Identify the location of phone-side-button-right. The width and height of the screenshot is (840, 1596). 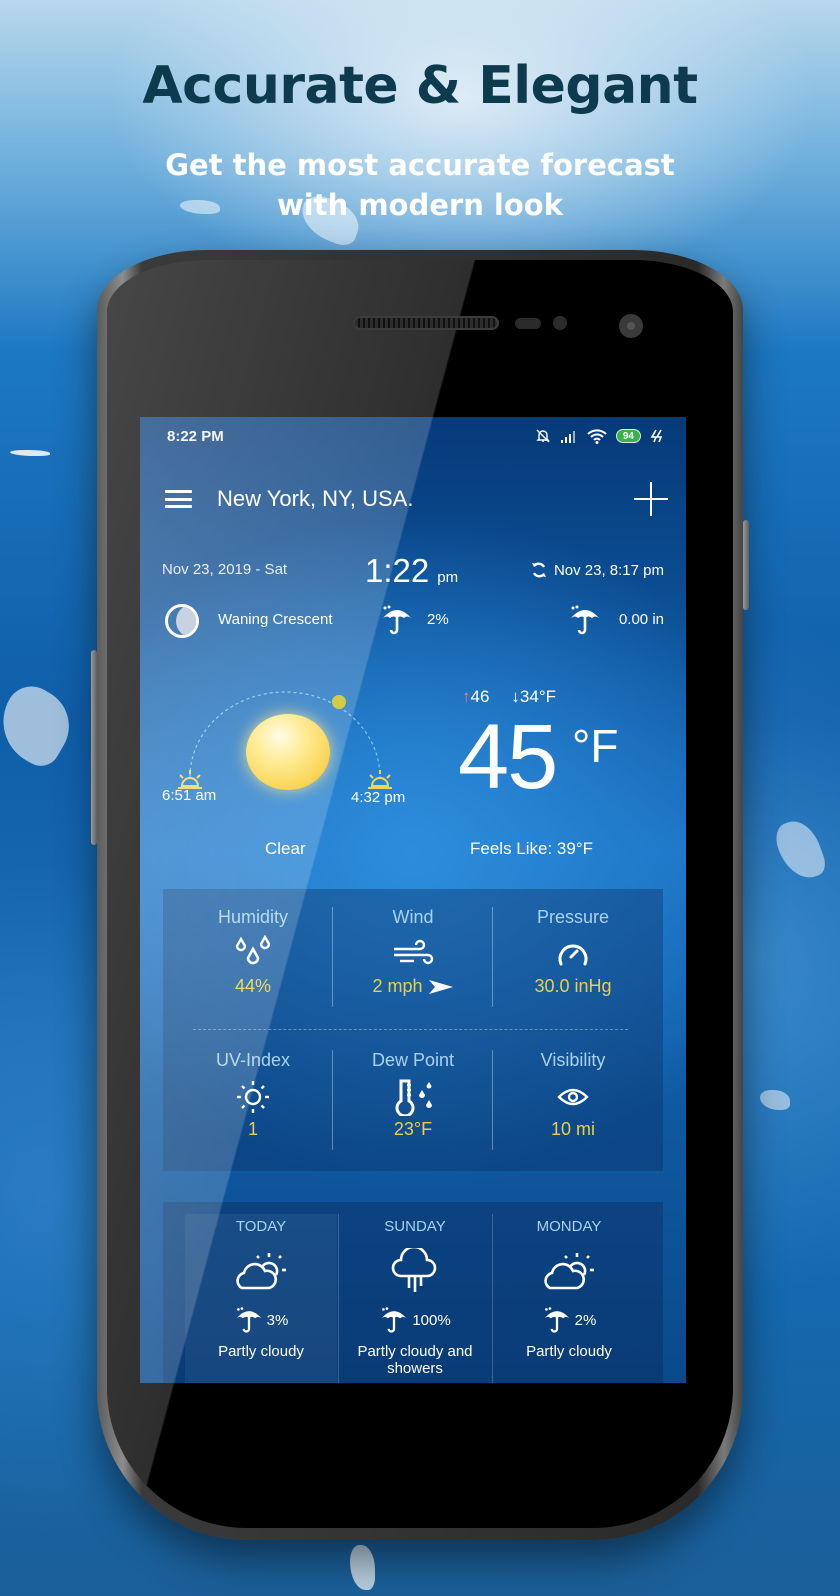
(746, 565).